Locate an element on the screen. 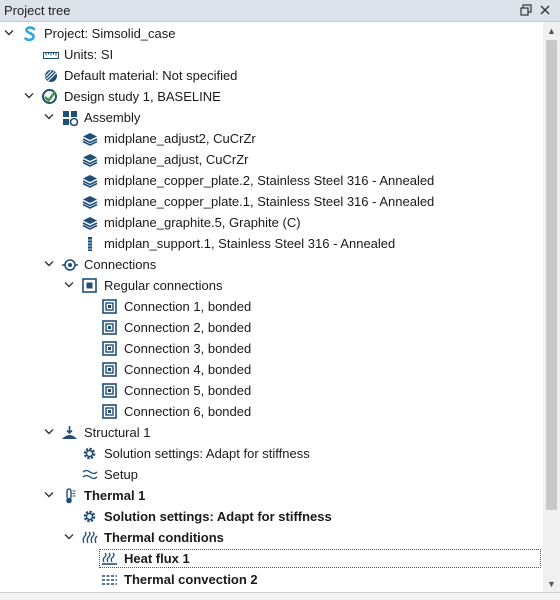 This screenshot has width=560, height=600. tree-label: midplane_graphite.5, Graphite (C) is located at coordinates (202, 222).